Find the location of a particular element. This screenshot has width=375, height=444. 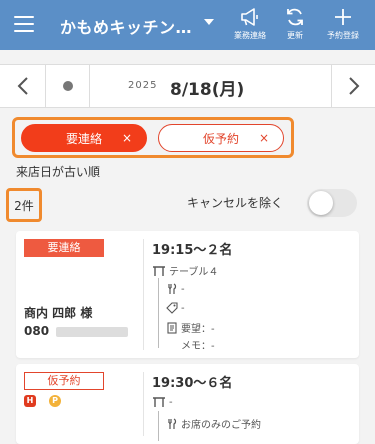

status-badge: 仮予約 is located at coordinates (64, 381).